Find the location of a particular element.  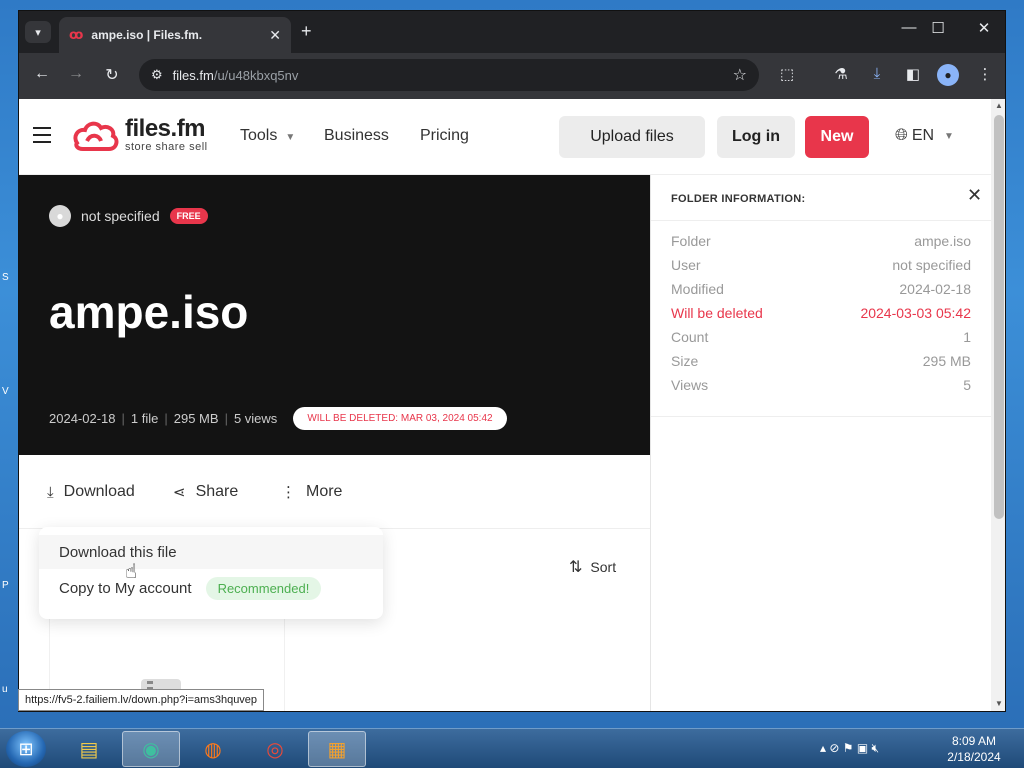

nav-tools: Tools ▼ is located at coordinates (267, 136).